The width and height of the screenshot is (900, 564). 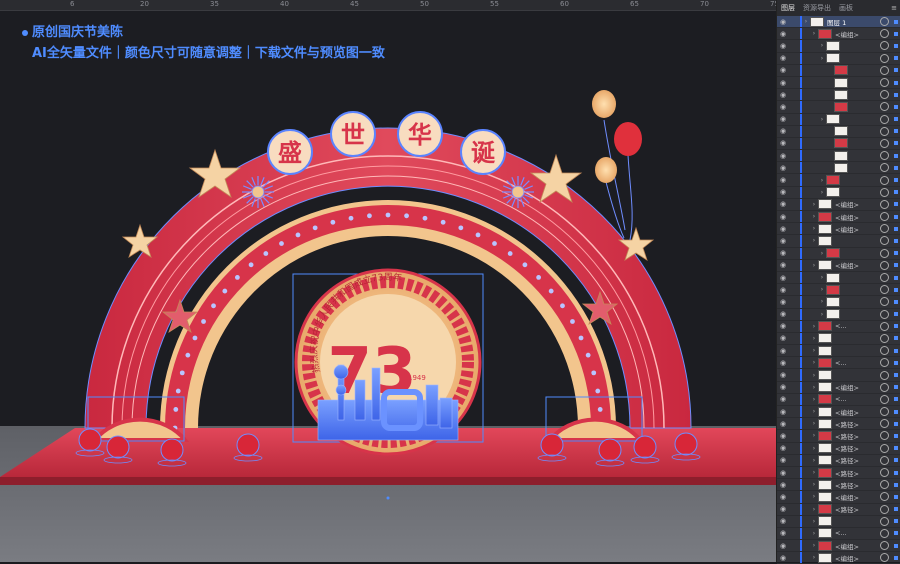 I want to click on panel-tab: 图层, so click(x=788, y=8).